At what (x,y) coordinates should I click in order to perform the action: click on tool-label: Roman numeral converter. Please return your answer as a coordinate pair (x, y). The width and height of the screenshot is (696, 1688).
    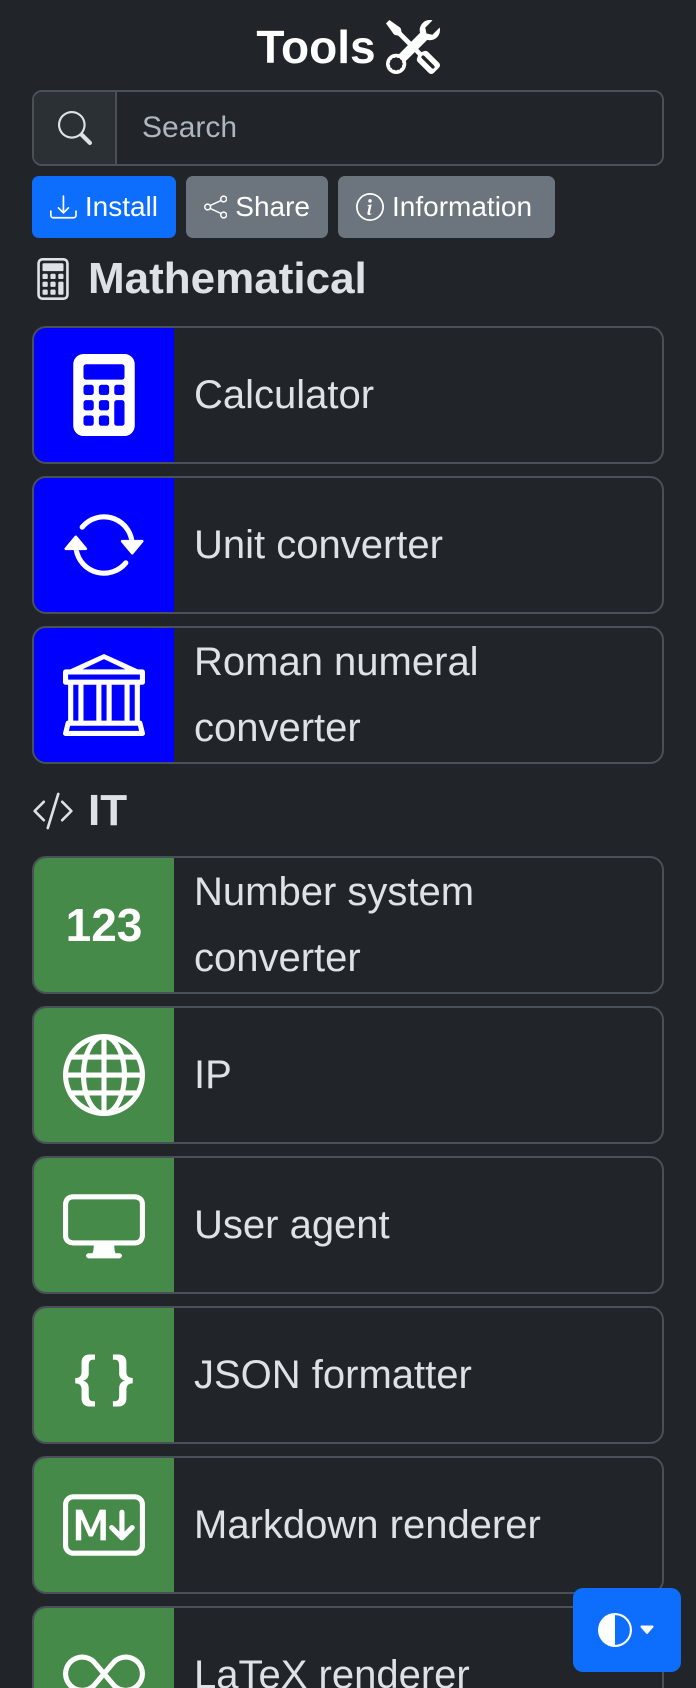
    Looking at the image, I should click on (336, 695).